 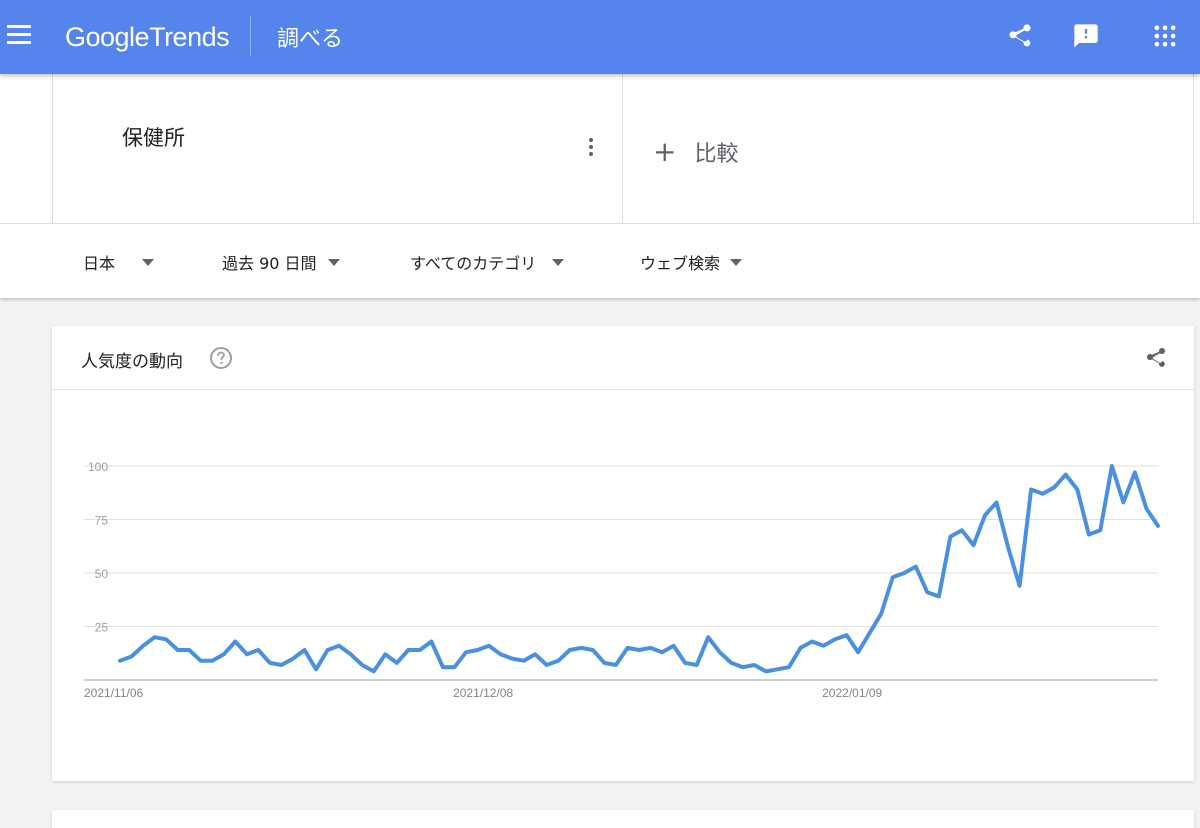 What do you see at coordinates (19, 35) in the screenshot?
I see `menu-icon` at bounding box center [19, 35].